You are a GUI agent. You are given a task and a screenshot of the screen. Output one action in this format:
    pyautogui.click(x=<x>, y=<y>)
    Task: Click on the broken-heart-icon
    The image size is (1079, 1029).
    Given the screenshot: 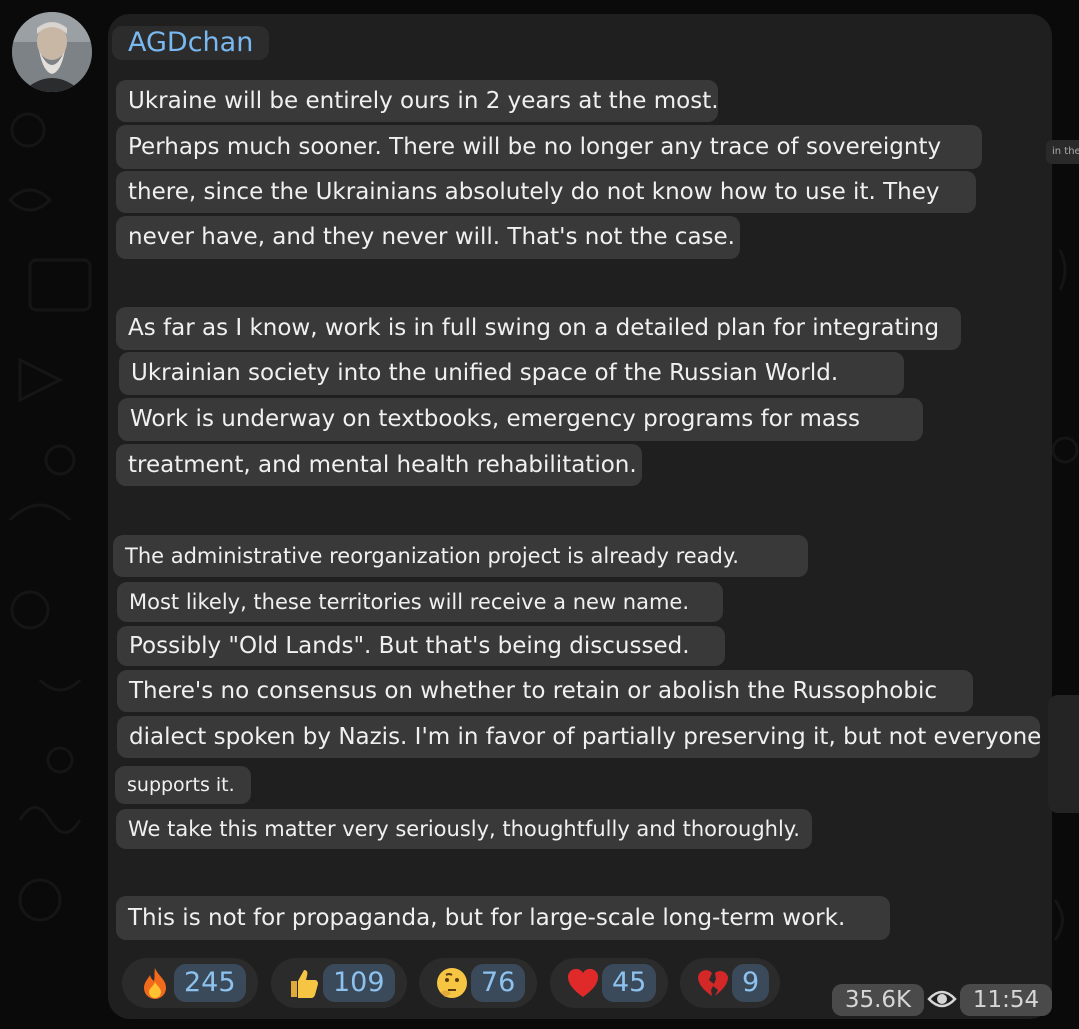 What is the action you would take?
    pyautogui.click(x=713, y=983)
    